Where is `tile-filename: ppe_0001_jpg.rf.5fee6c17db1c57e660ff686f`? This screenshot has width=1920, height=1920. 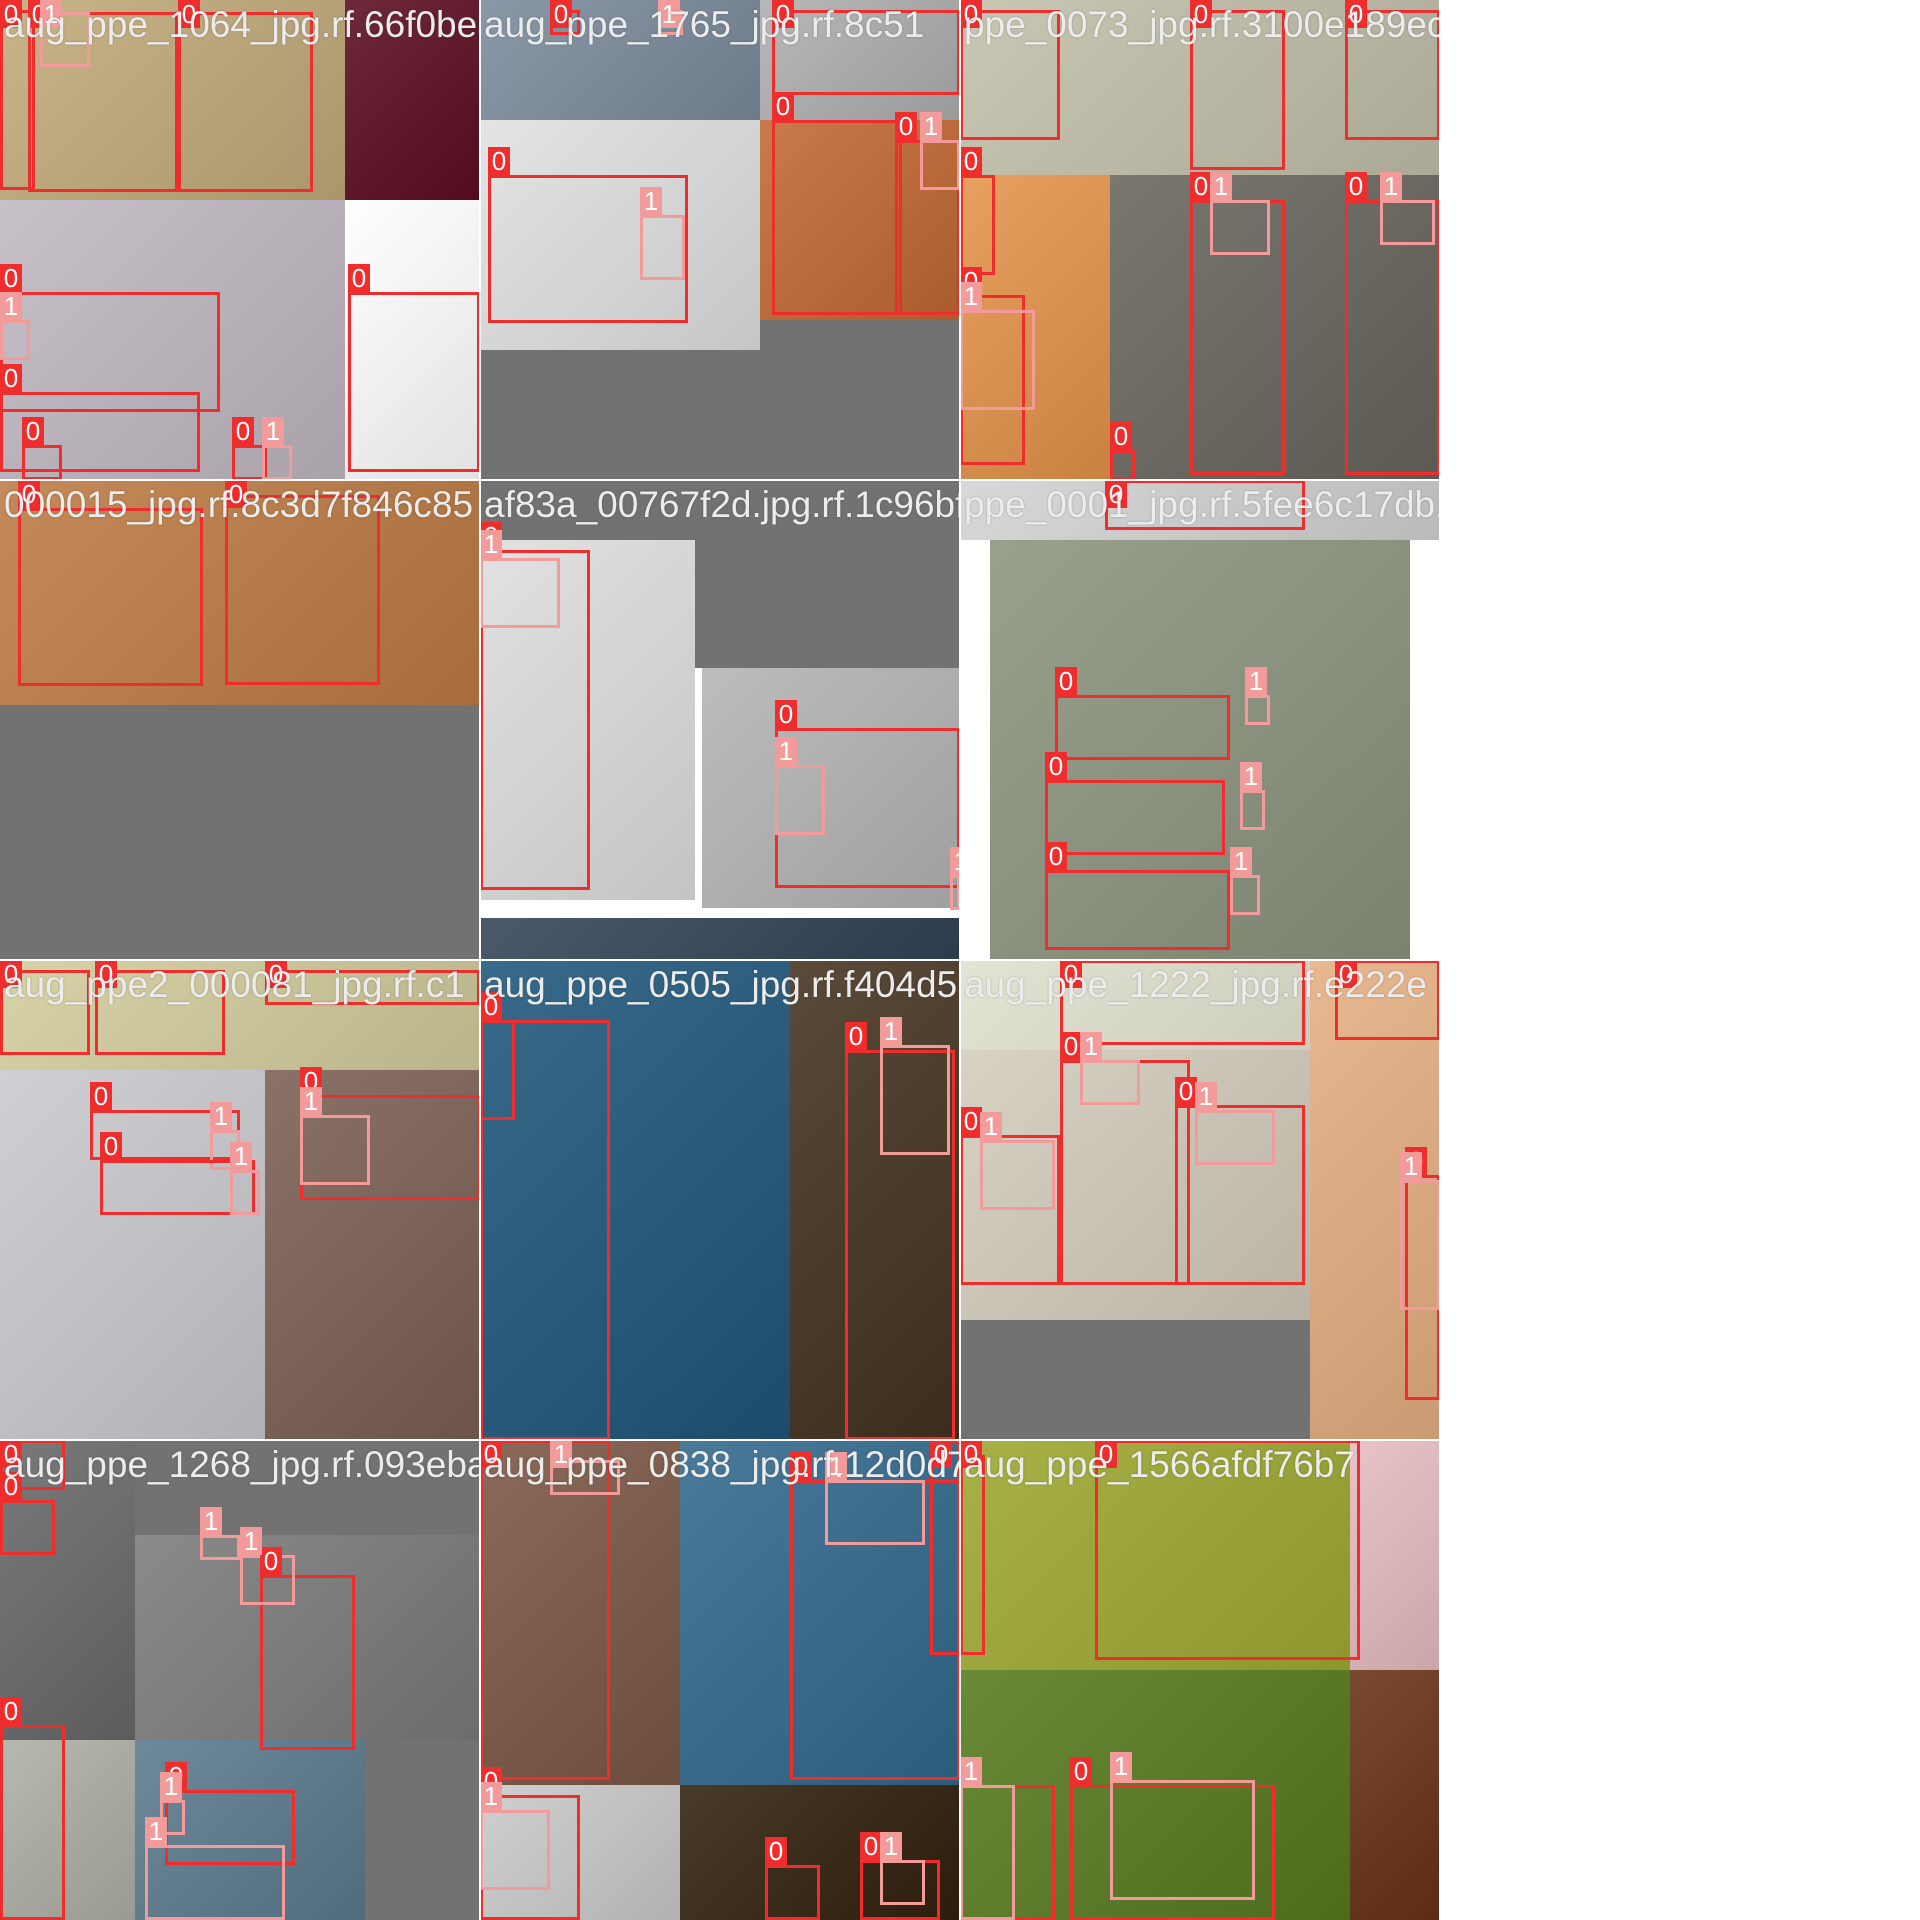
tile-filename: ppe_0001_jpg.rf.5fee6c17db1c57e660ff686f is located at coordinates (1202, 504).